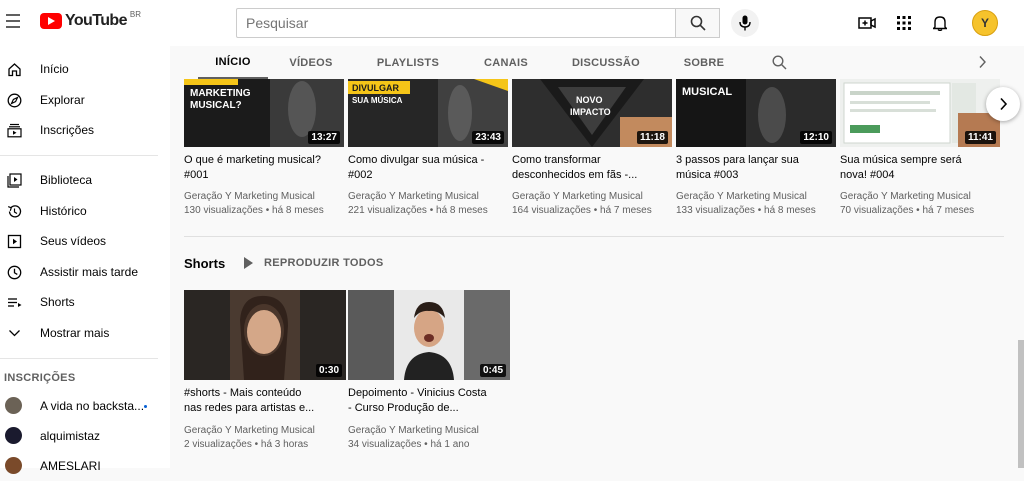  What do you see at coordinates (89, 272) in the screenshot?
I see `sidebar-item-label: Assistir mais tarde` at bounding box center [89, 272].